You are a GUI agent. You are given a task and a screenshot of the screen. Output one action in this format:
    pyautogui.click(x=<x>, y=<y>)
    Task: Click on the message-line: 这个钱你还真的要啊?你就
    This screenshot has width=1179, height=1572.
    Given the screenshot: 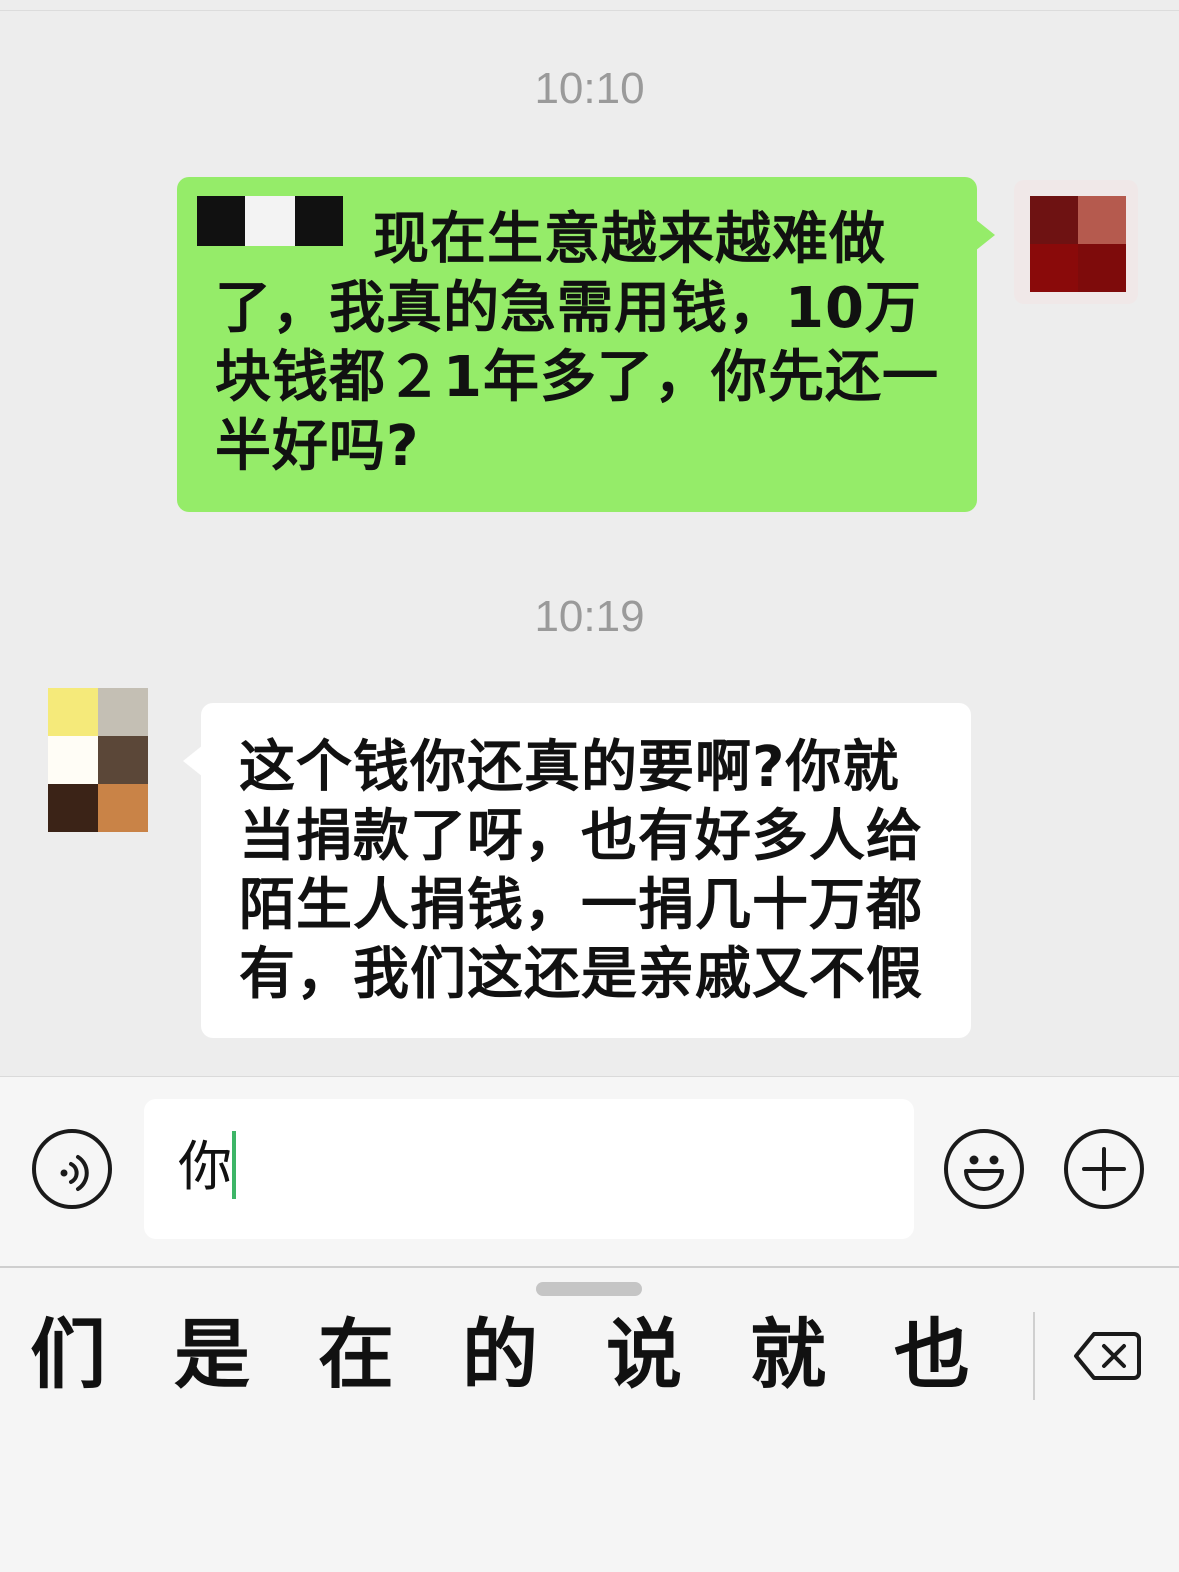 What is the action you would take?
    pyautogui.click(x=569, y=767)
    